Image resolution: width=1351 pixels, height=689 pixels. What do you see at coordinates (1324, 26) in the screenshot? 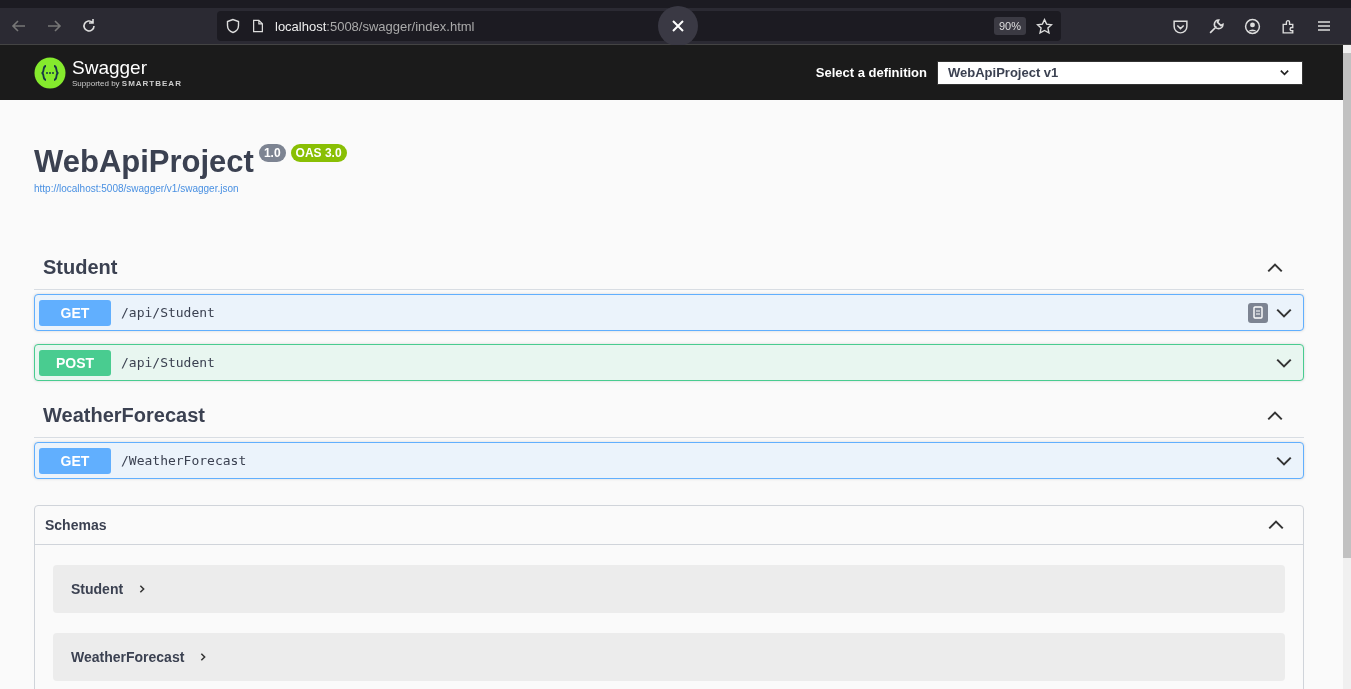
I see `menu-icon` at bounding box center [1324, 26].